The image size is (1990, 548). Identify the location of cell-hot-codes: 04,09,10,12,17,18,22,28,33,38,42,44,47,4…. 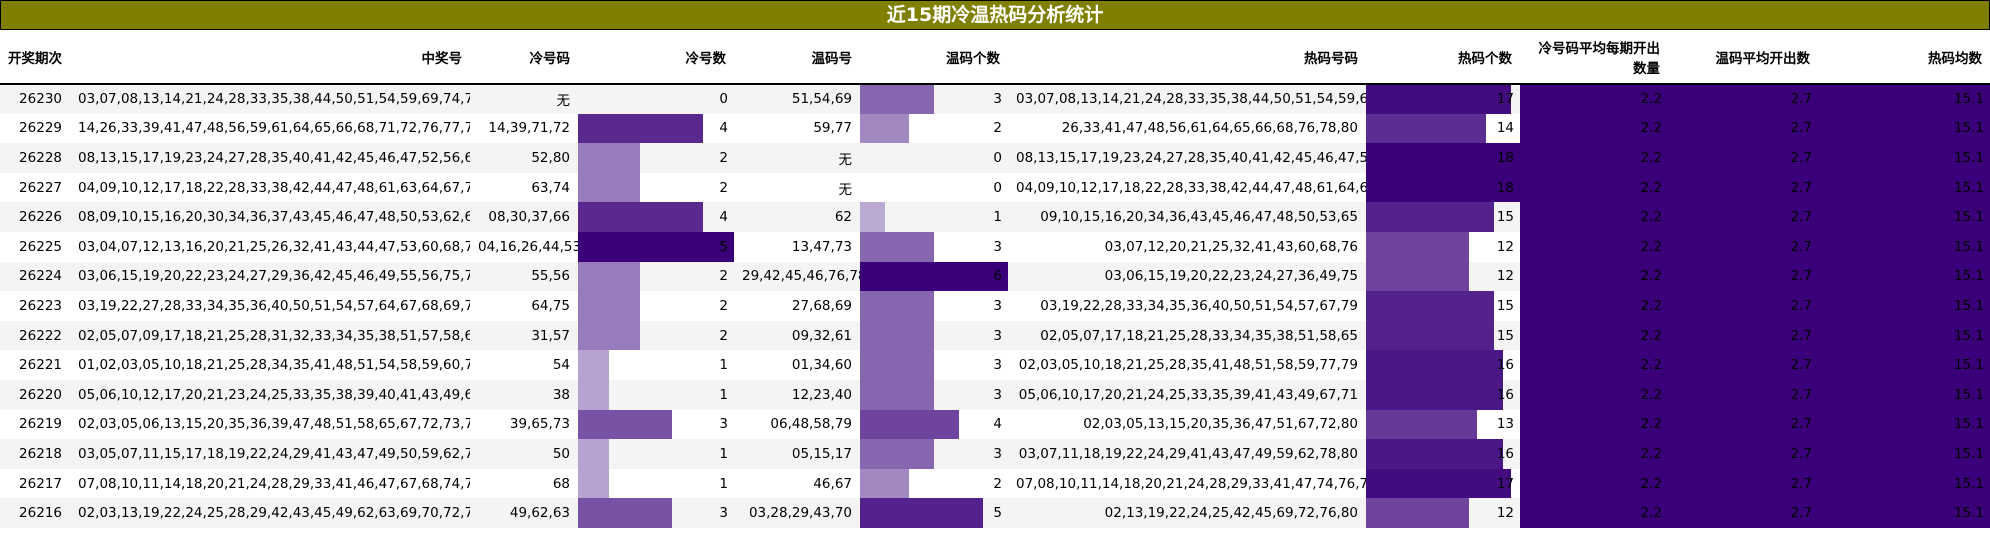
(1187, 187).